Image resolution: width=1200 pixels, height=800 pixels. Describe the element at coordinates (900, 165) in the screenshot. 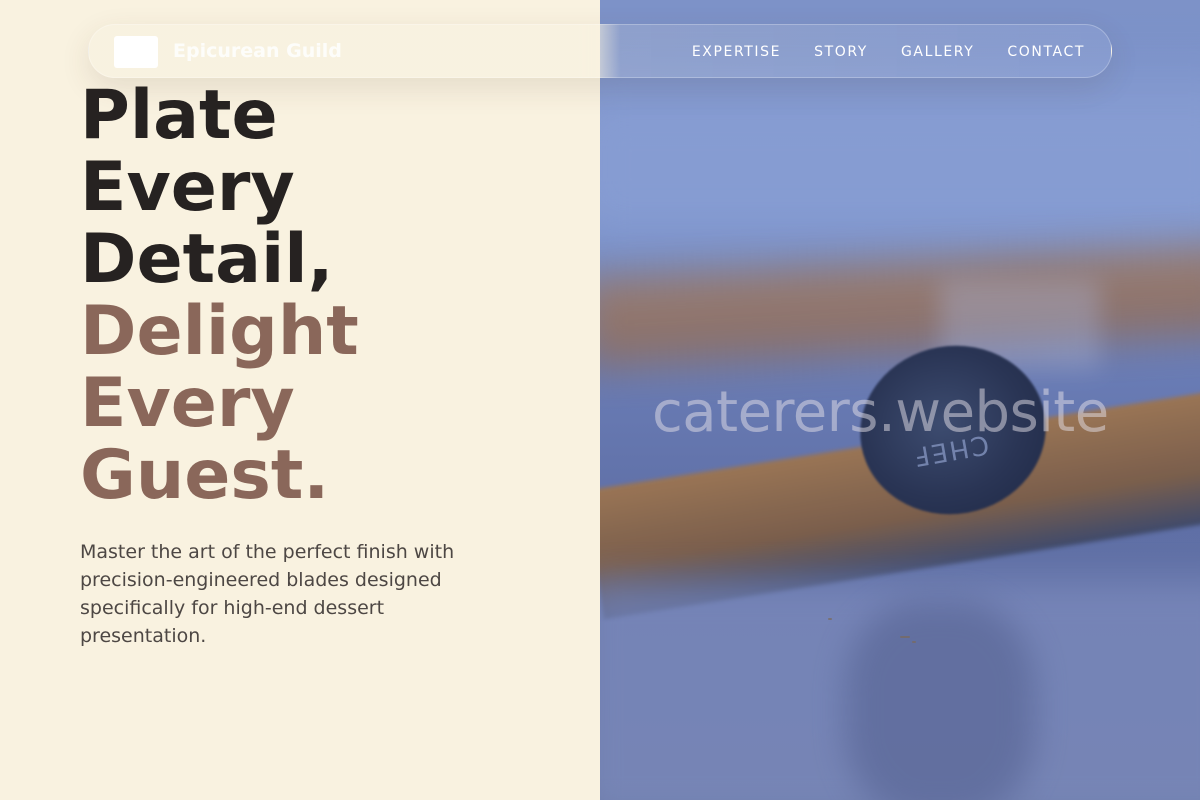

I see `photo-background-blur` at that location.